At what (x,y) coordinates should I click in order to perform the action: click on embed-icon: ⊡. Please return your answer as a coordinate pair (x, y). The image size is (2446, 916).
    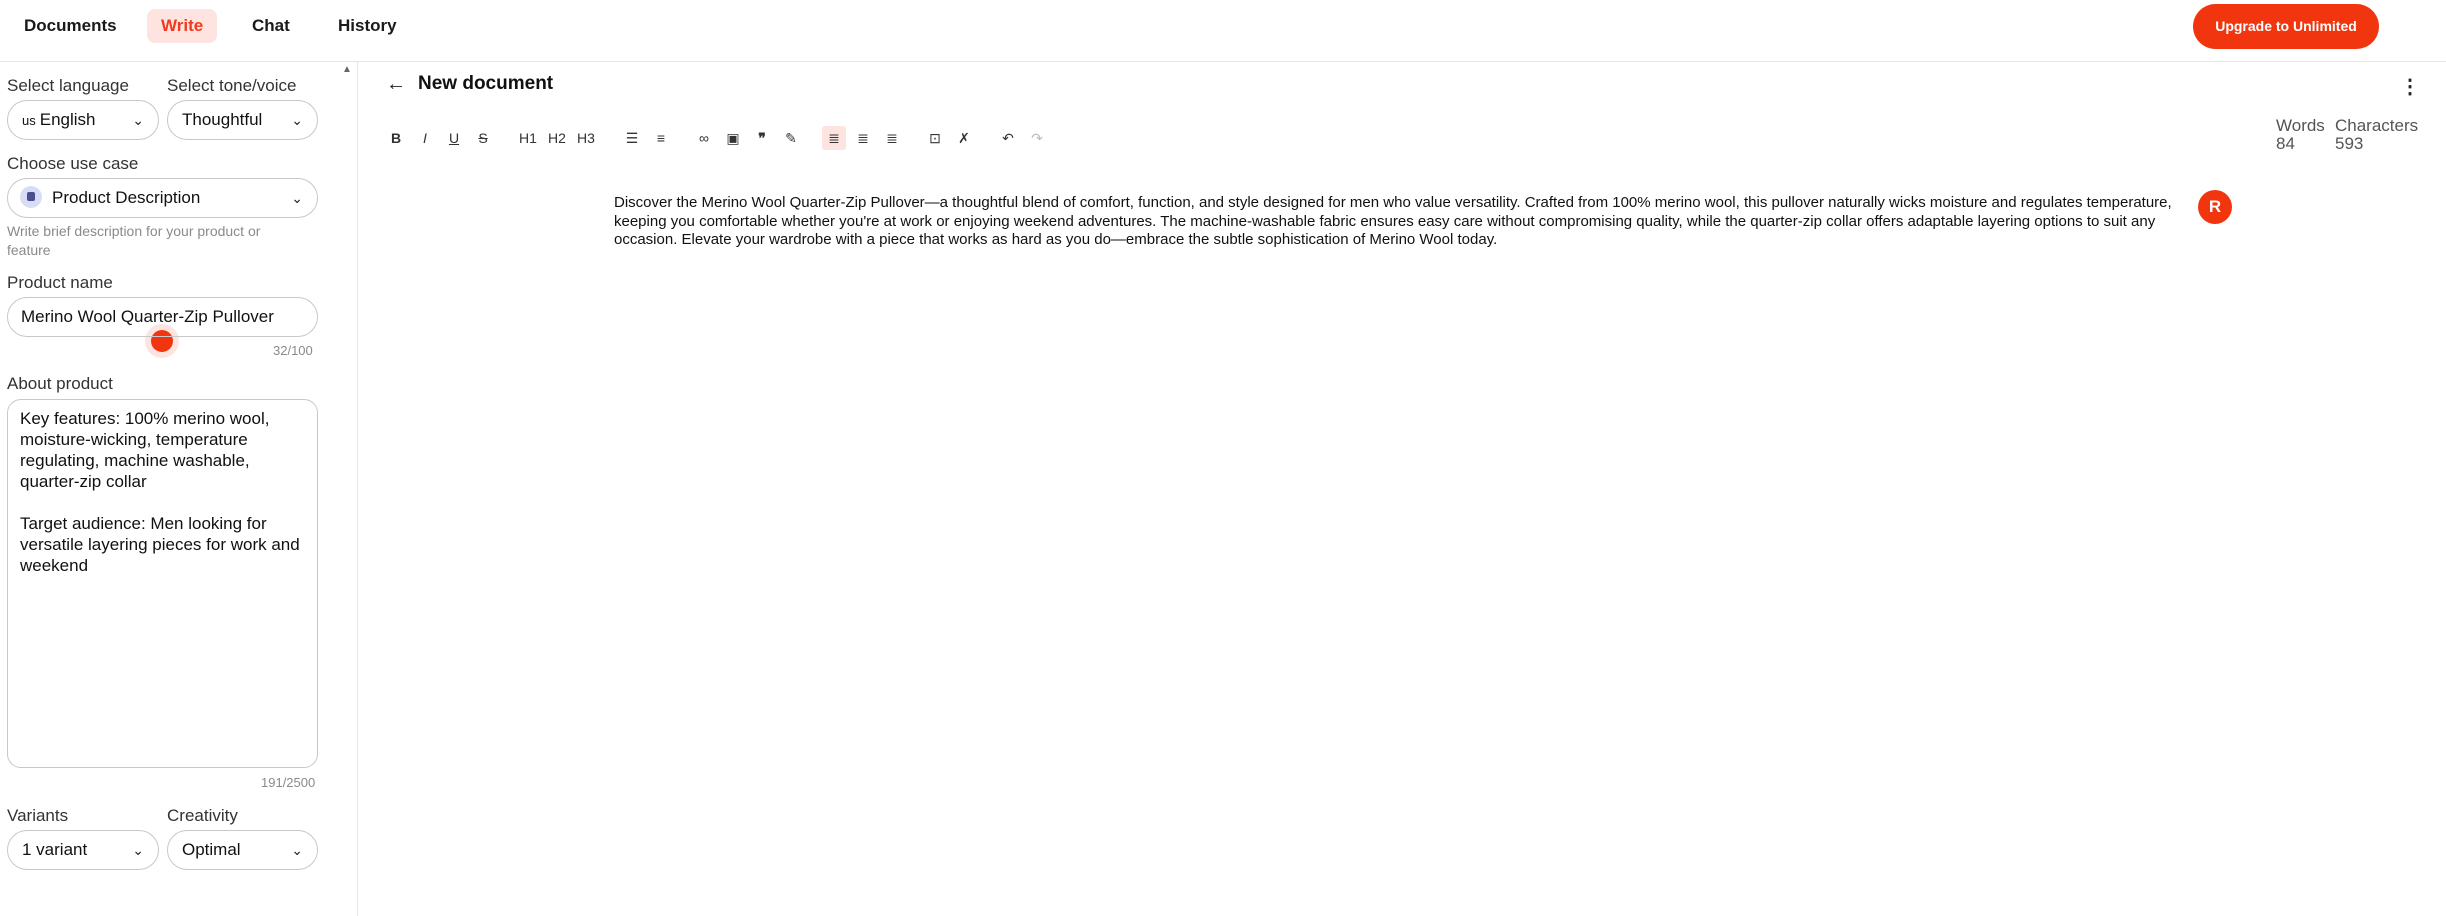
    Looking at the image, I should click on (935, 138).